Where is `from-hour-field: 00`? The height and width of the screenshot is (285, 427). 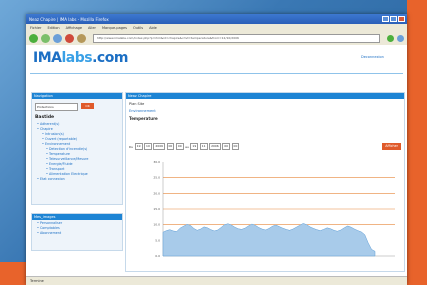 from-hour-field: 00 is located at coordinates (170, 146).